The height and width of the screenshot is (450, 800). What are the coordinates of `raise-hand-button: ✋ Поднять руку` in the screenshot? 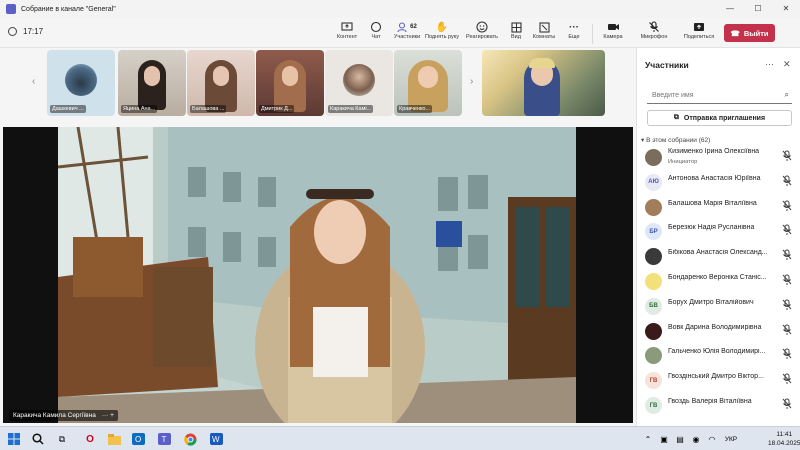 It's located at (442, 33).